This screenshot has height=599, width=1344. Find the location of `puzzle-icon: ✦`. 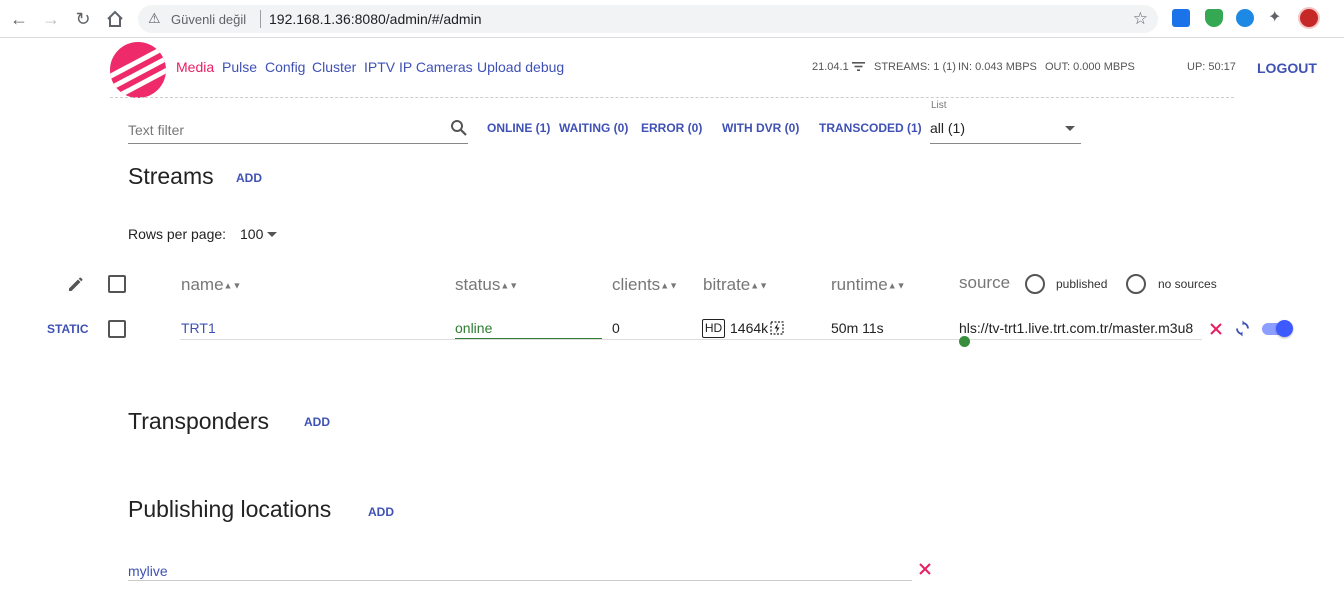

puzzle-icon: ✦ is located at coordinates (1277, 18).